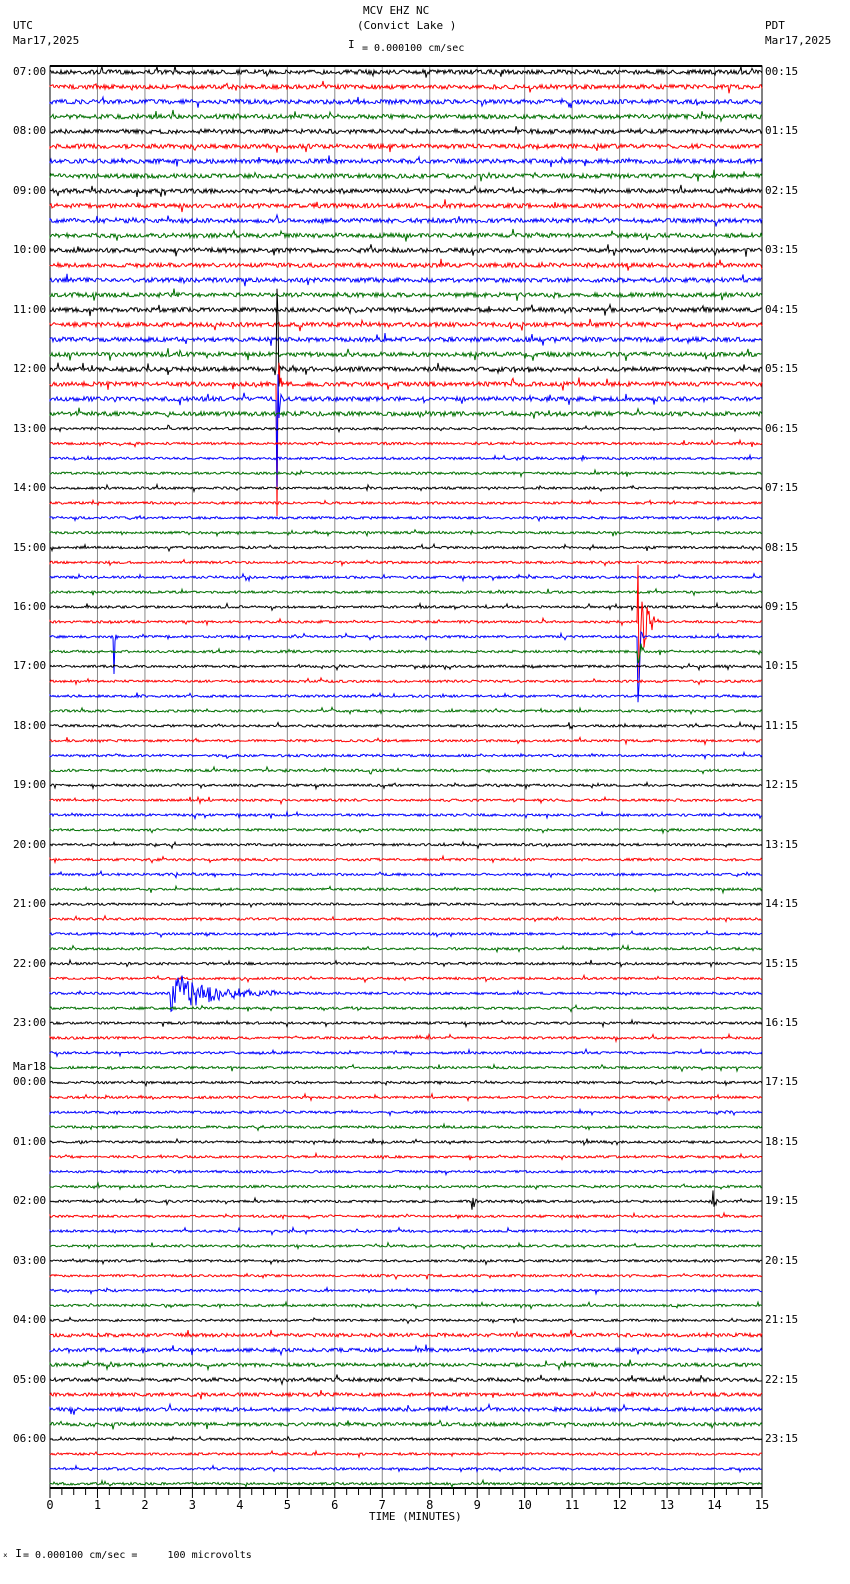  What do you see at coordinates (782, 488) in the screenshot?
I see `pdt-hour-label: 07:15` at bounding box center [782, 488].